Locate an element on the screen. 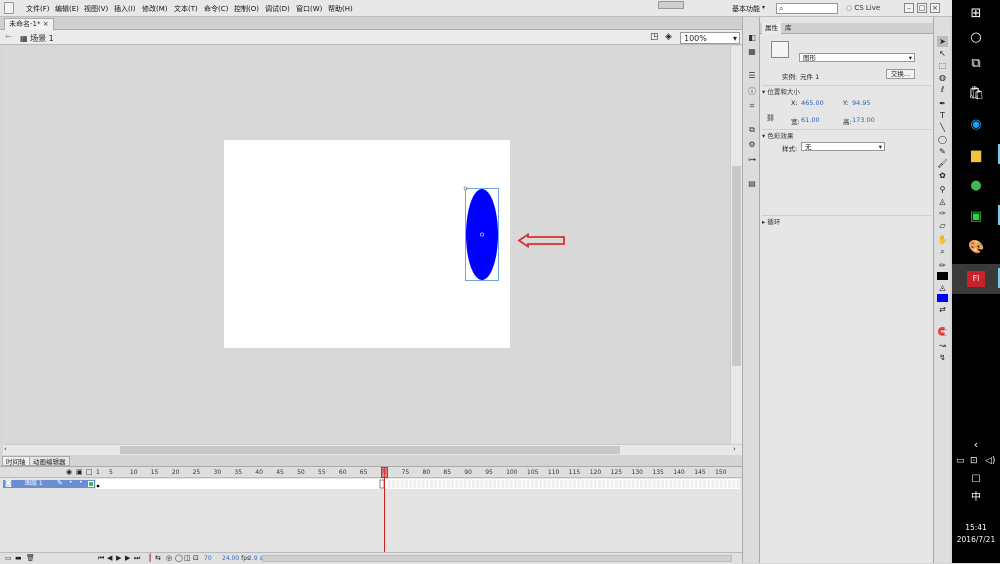  tab-library: 库 is located at coordinates (788, 28).